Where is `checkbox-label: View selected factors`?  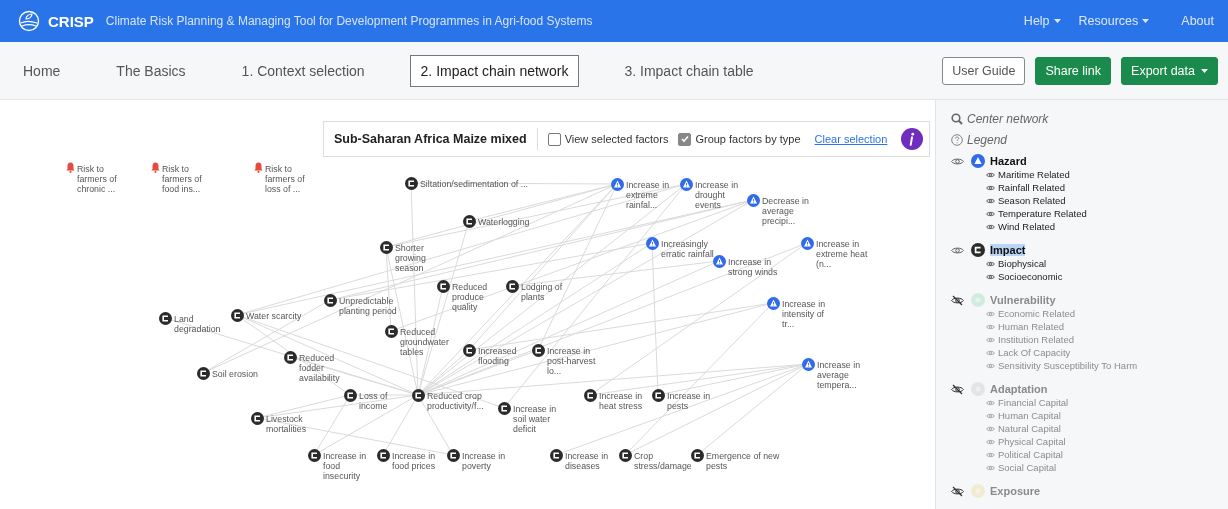
checkbox-label: View selected factors is located at coordinates (616, 139).